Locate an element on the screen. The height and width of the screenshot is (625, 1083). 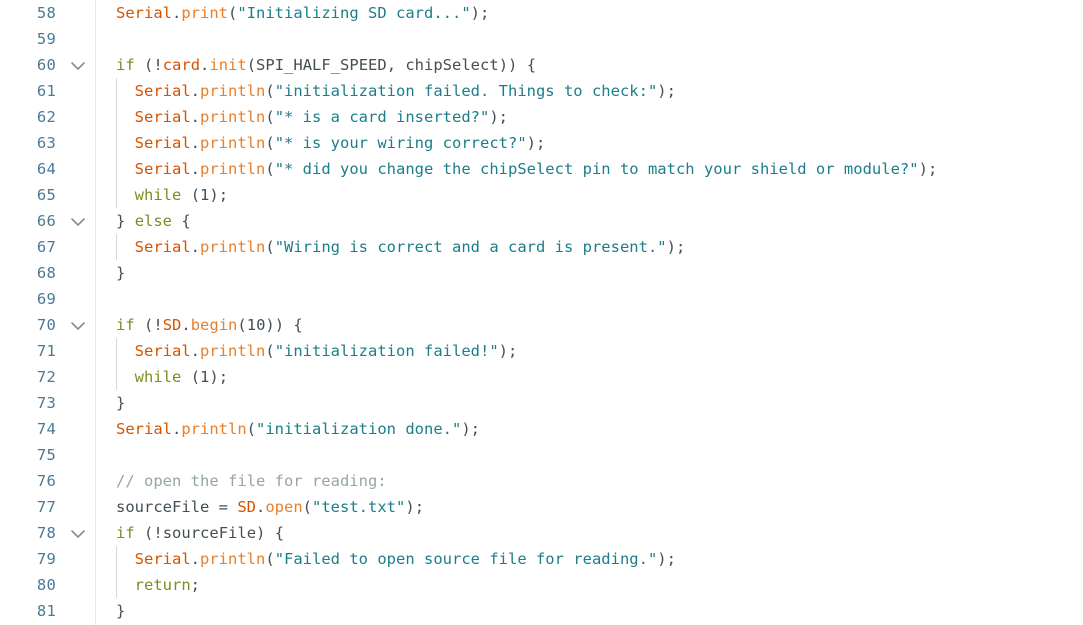
code-line-text: Serial.print("Initializing SD card..."); is located at coordinates (302, 13).